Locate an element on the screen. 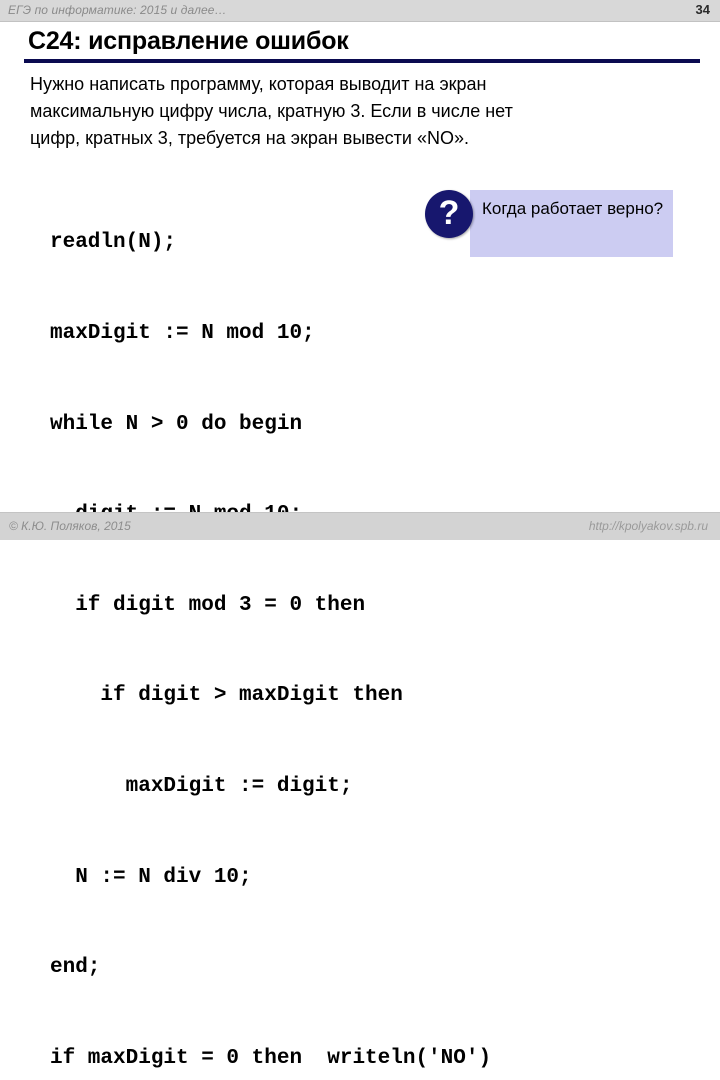 This screenshot has height=1080, width=720. footer-copyright: © К.Ю. Поляков, 2015 is located at coordinates (70, 526).